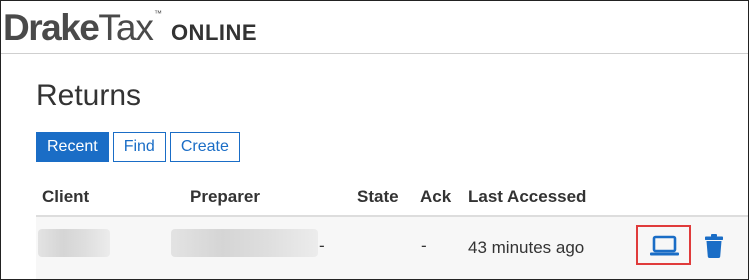 Image resolution: width=749 pixels, height=280 pixels. I want to click on tab-recent: Recent, so click(72, 147).